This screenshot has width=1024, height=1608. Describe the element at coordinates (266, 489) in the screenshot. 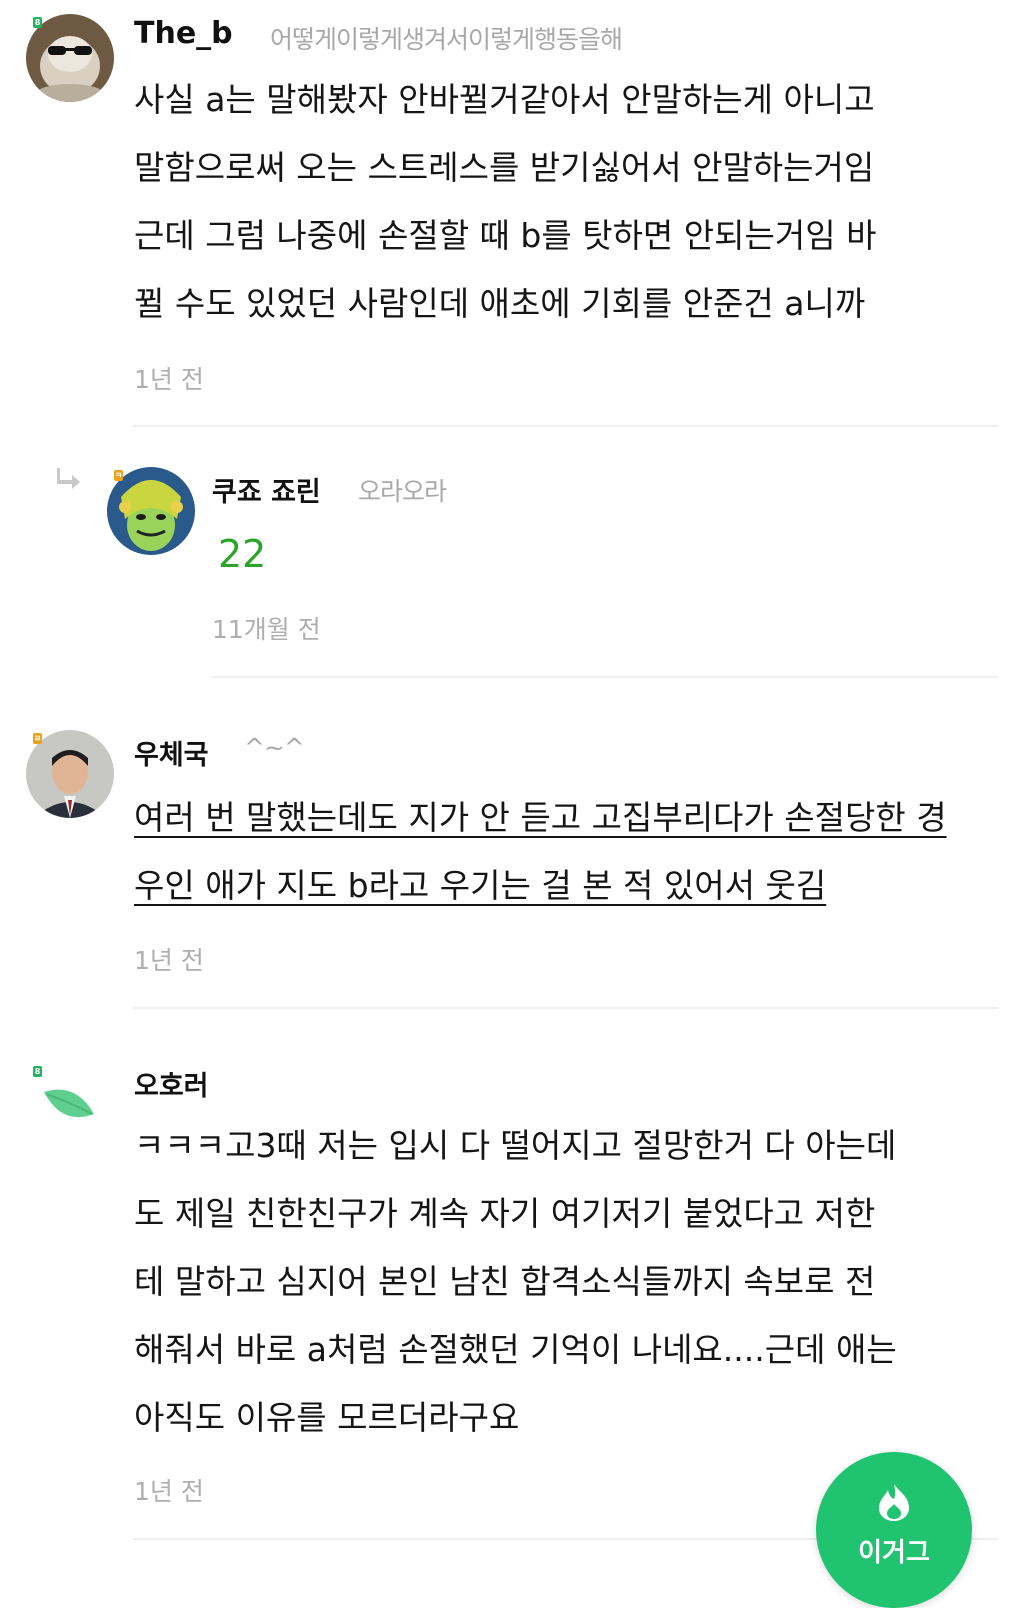

I see `author-name: 쿠죠 죠린` at that location.